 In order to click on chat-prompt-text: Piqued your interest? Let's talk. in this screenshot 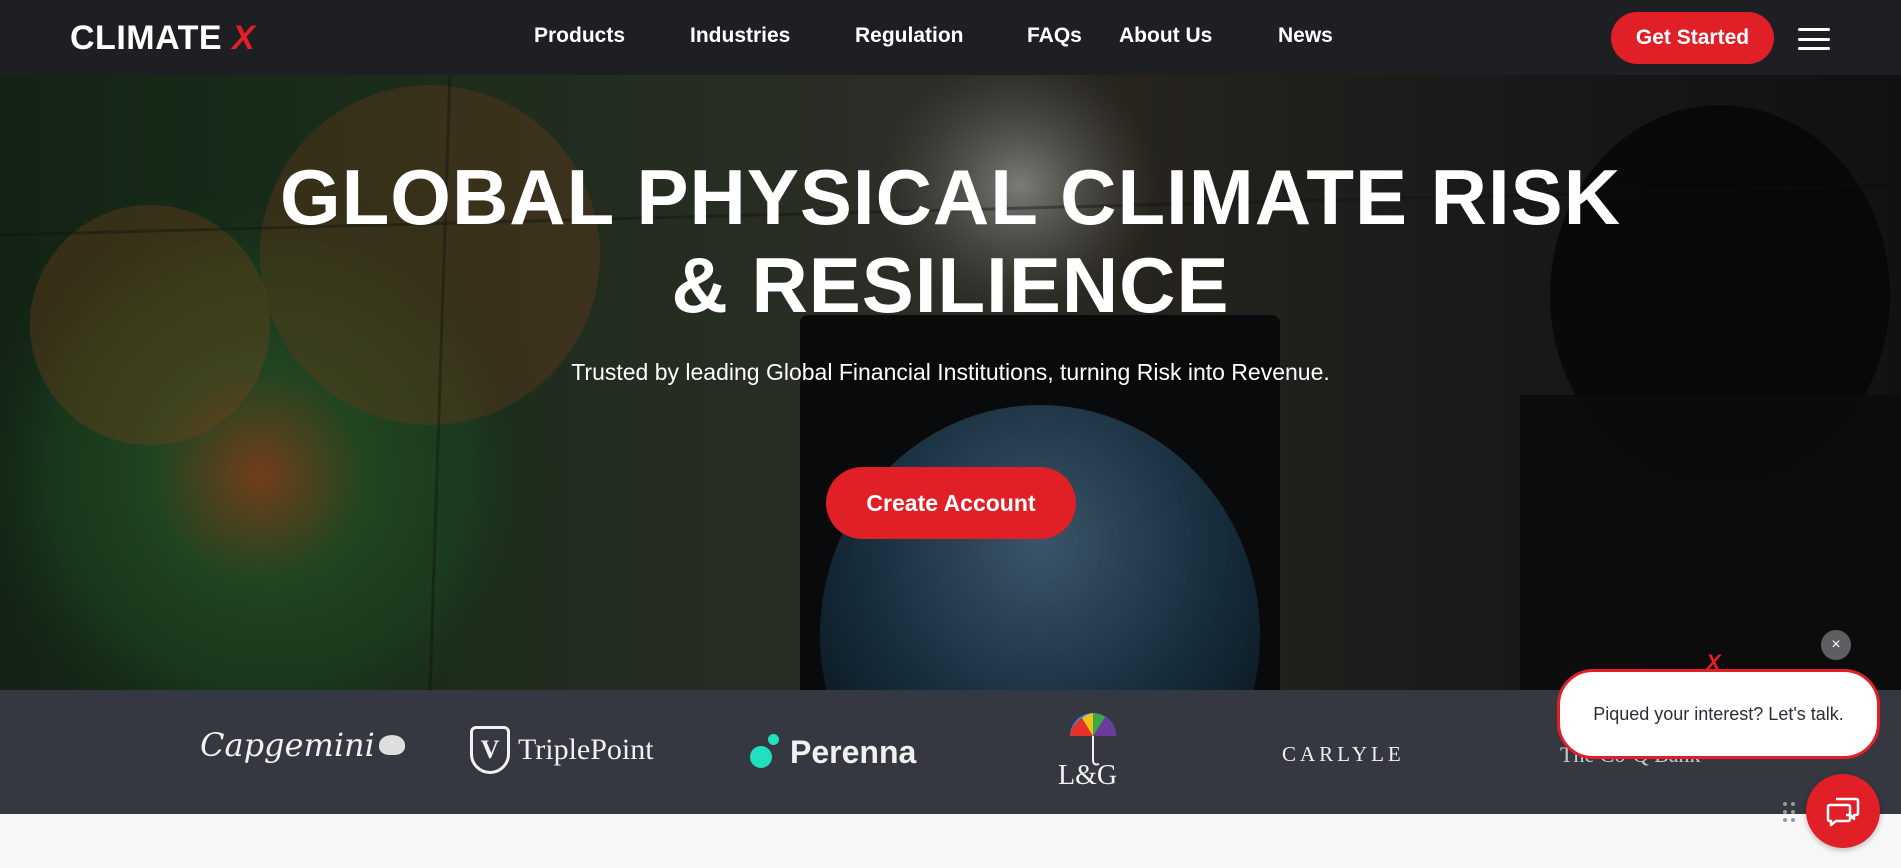, I will do `click(1718, 713)`.